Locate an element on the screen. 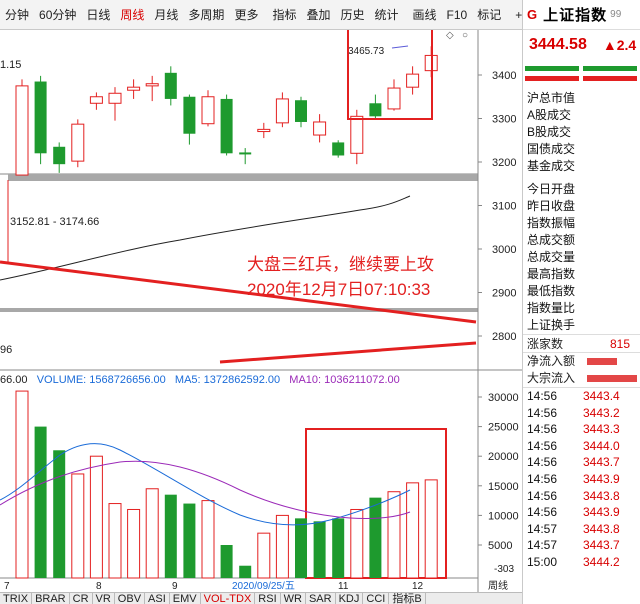 The height and width of the screenshot is (604, 640). indicator-tab-vol-tdx: VOL-TDX is located at coordinates (228, 598).